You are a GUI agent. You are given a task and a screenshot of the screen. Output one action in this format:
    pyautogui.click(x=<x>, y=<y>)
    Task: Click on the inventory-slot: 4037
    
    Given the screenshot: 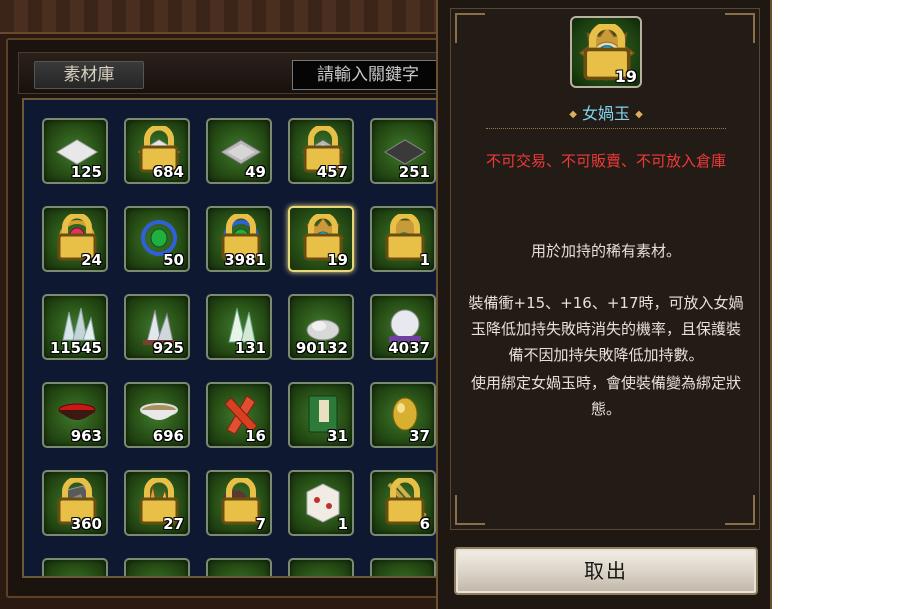 What is the action you would take?
    pyautogui.click(x=403, y=327)
    